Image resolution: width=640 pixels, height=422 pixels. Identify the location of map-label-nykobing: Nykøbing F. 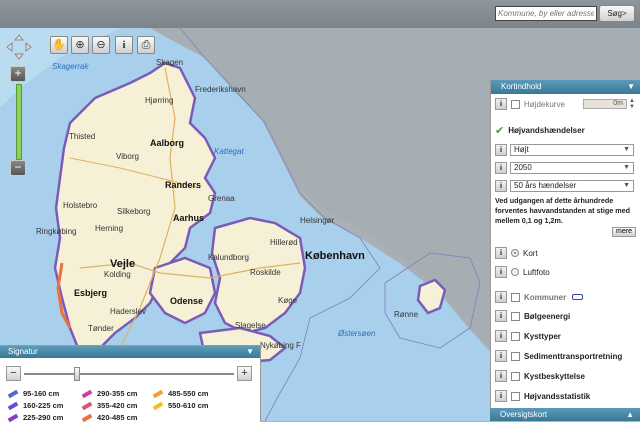
(280, 345).